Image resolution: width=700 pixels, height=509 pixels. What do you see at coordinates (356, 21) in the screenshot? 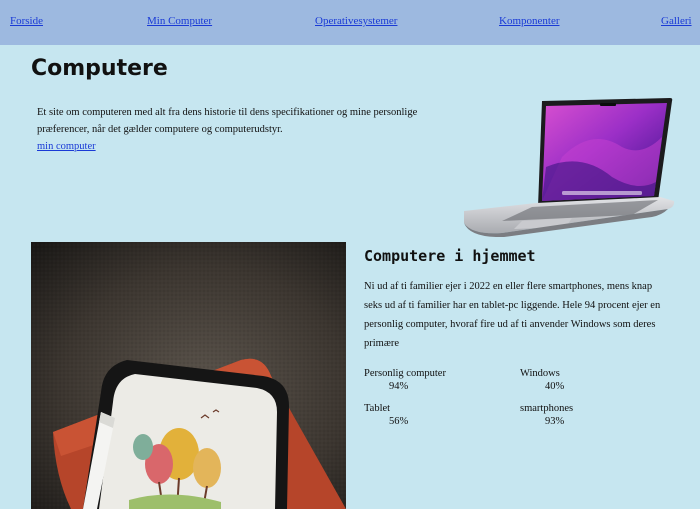
I see `nav-link-operativsystemer: Operativesystemer` at bounding box center [356, 21].